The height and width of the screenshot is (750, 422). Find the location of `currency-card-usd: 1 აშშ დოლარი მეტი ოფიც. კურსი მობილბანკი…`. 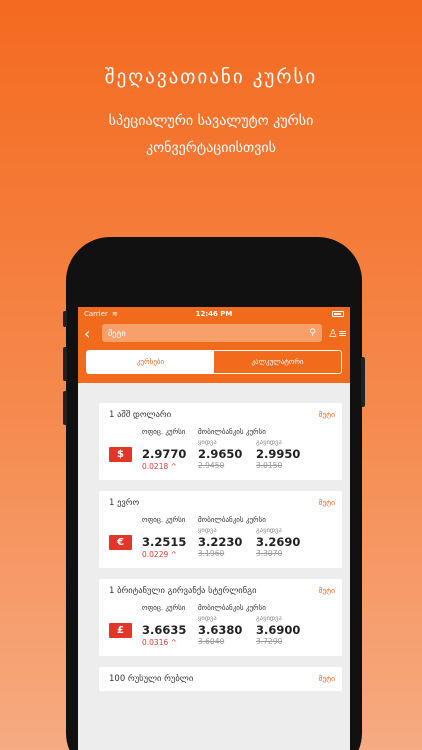

currency-card-usd: 1 აშშ დოლარი მეტი ოფიც. კურსი მობილბანკი… is located at coordinates (220, 441).